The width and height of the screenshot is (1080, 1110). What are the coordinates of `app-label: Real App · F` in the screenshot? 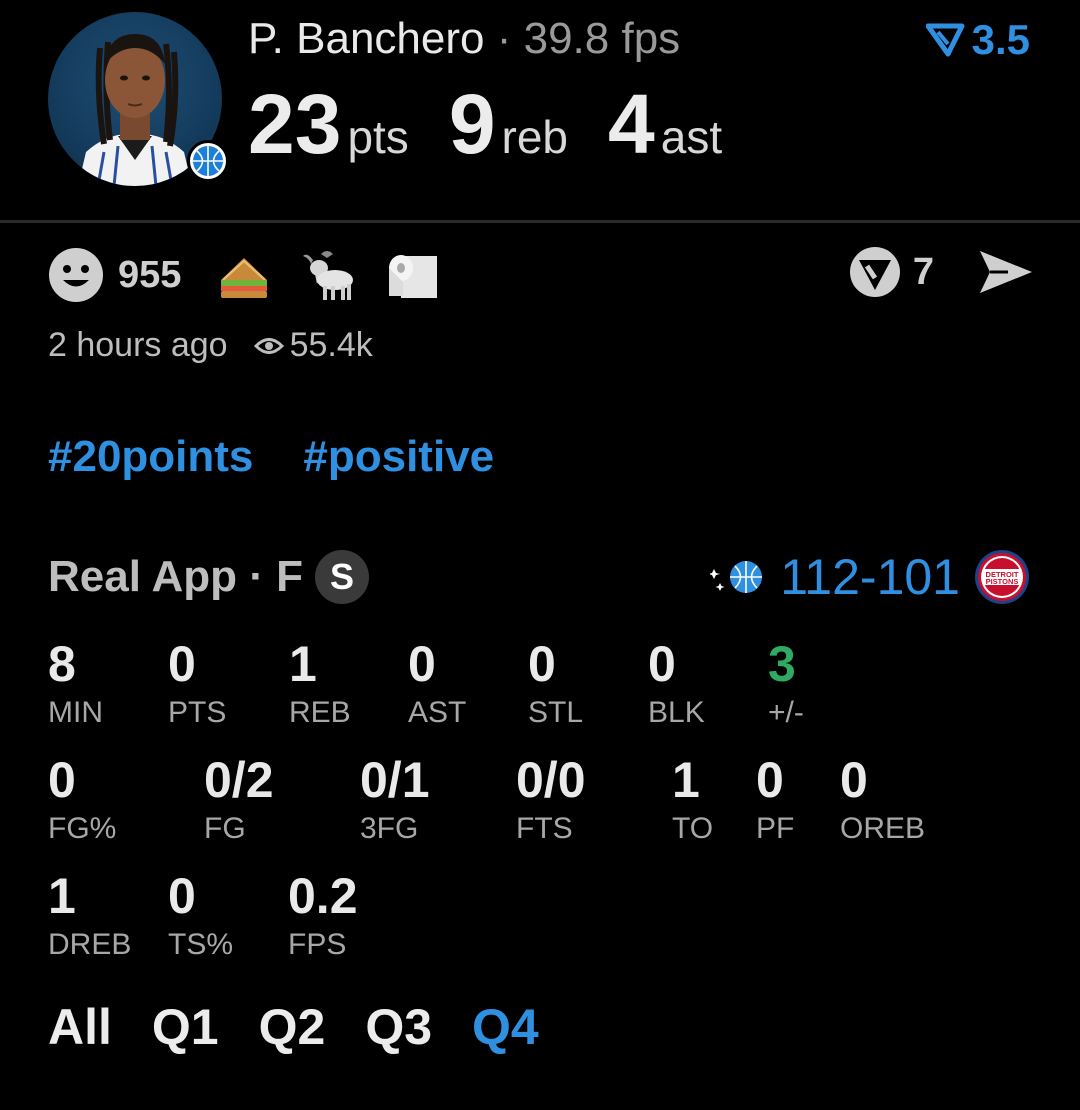 It's located at (176, 576).